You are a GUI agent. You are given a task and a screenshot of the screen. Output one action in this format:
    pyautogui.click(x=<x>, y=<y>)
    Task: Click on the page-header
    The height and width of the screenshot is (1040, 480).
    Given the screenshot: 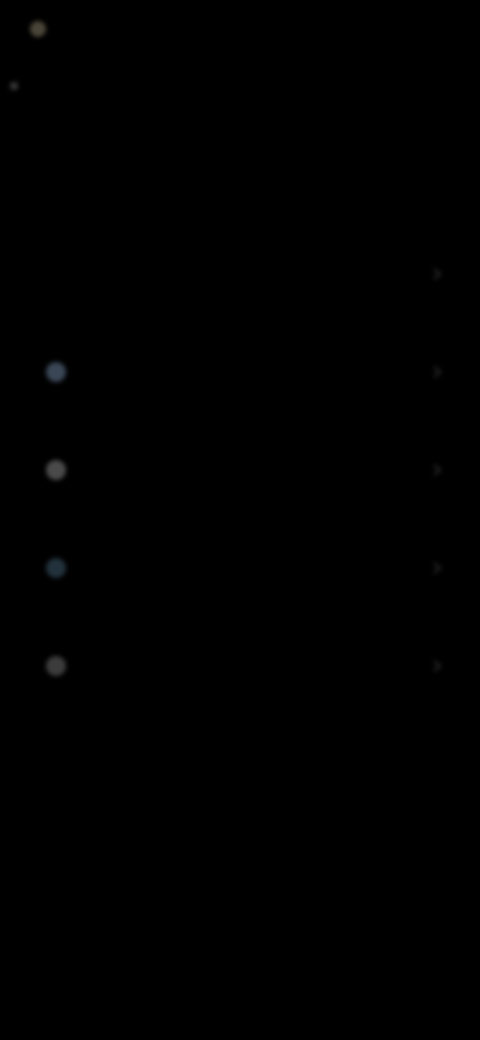 What is the action you would take?
    pyautogui.click(x=240, y=128)
    